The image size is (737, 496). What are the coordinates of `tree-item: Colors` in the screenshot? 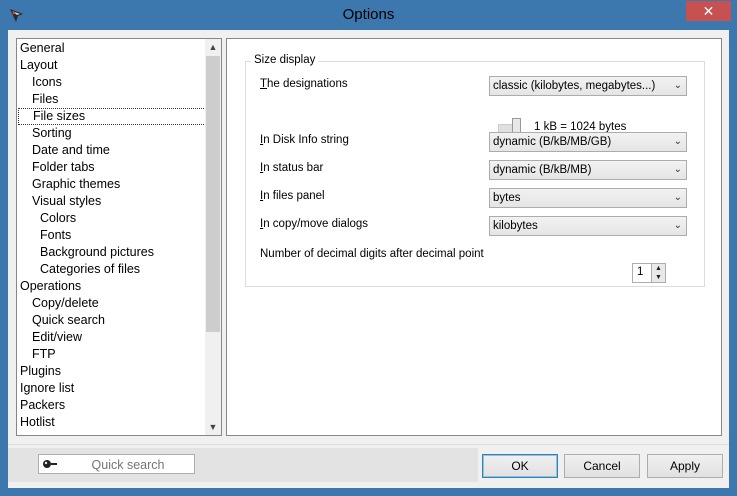 It's located at (112, 218).